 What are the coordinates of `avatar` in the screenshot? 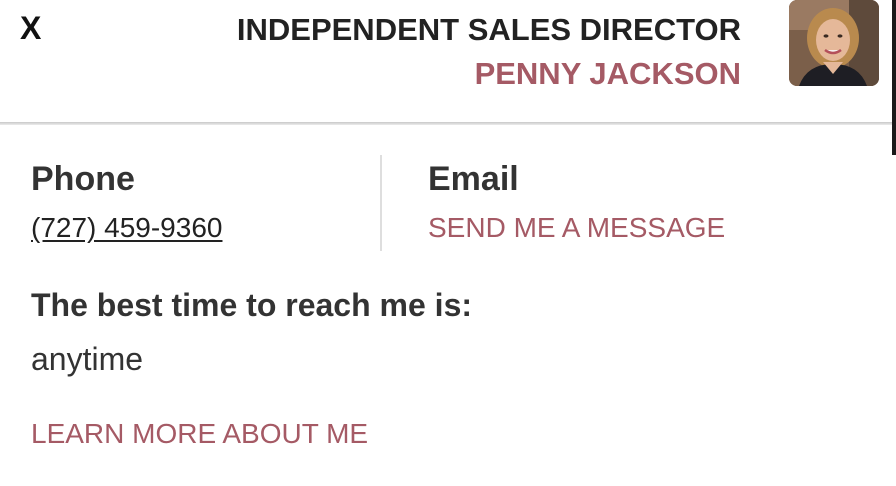 It's located at (834, 43).